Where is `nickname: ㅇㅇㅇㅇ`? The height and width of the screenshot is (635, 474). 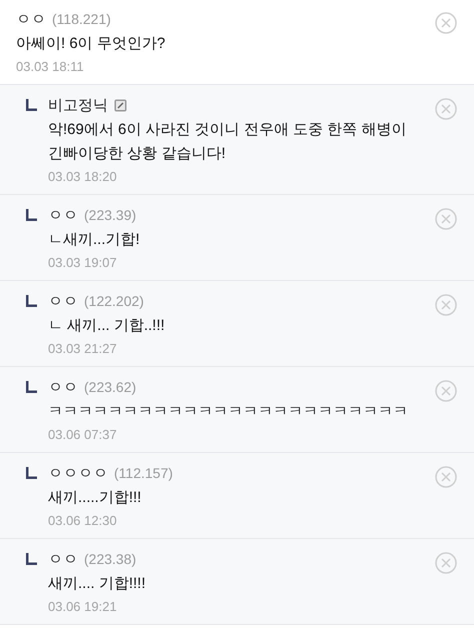
nickname: ㅇㅇㅇㅇ is located at coordinates (78, 473).